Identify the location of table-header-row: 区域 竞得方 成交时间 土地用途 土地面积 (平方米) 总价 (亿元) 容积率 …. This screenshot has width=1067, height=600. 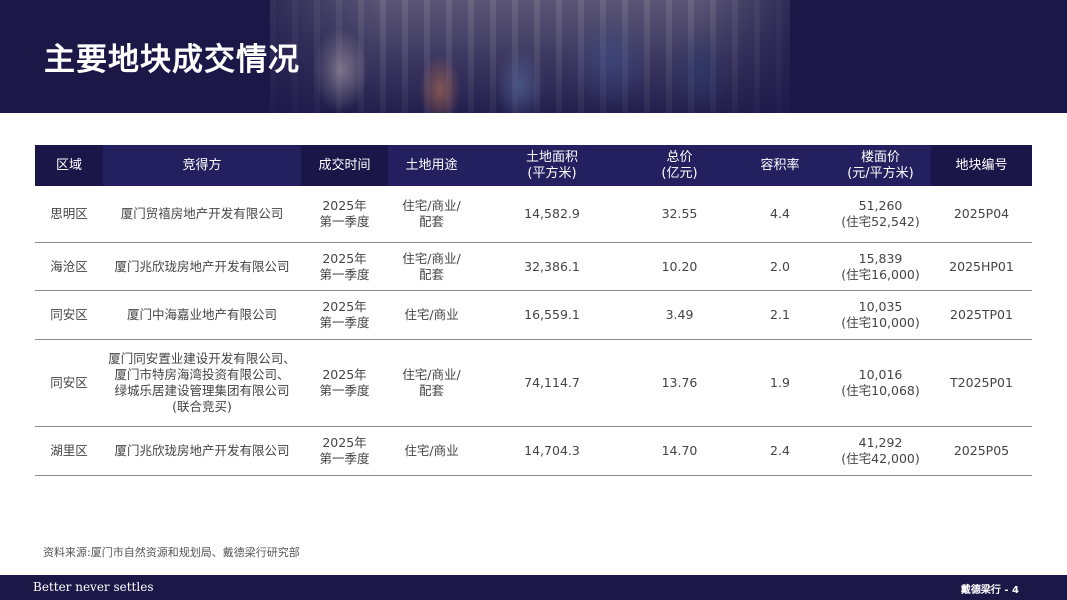
(533, 165).